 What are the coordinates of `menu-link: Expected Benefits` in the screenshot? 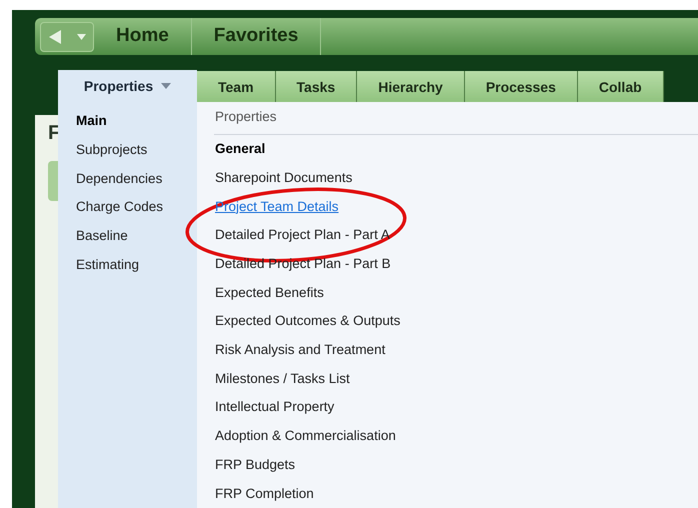 It's located at (269, 292).